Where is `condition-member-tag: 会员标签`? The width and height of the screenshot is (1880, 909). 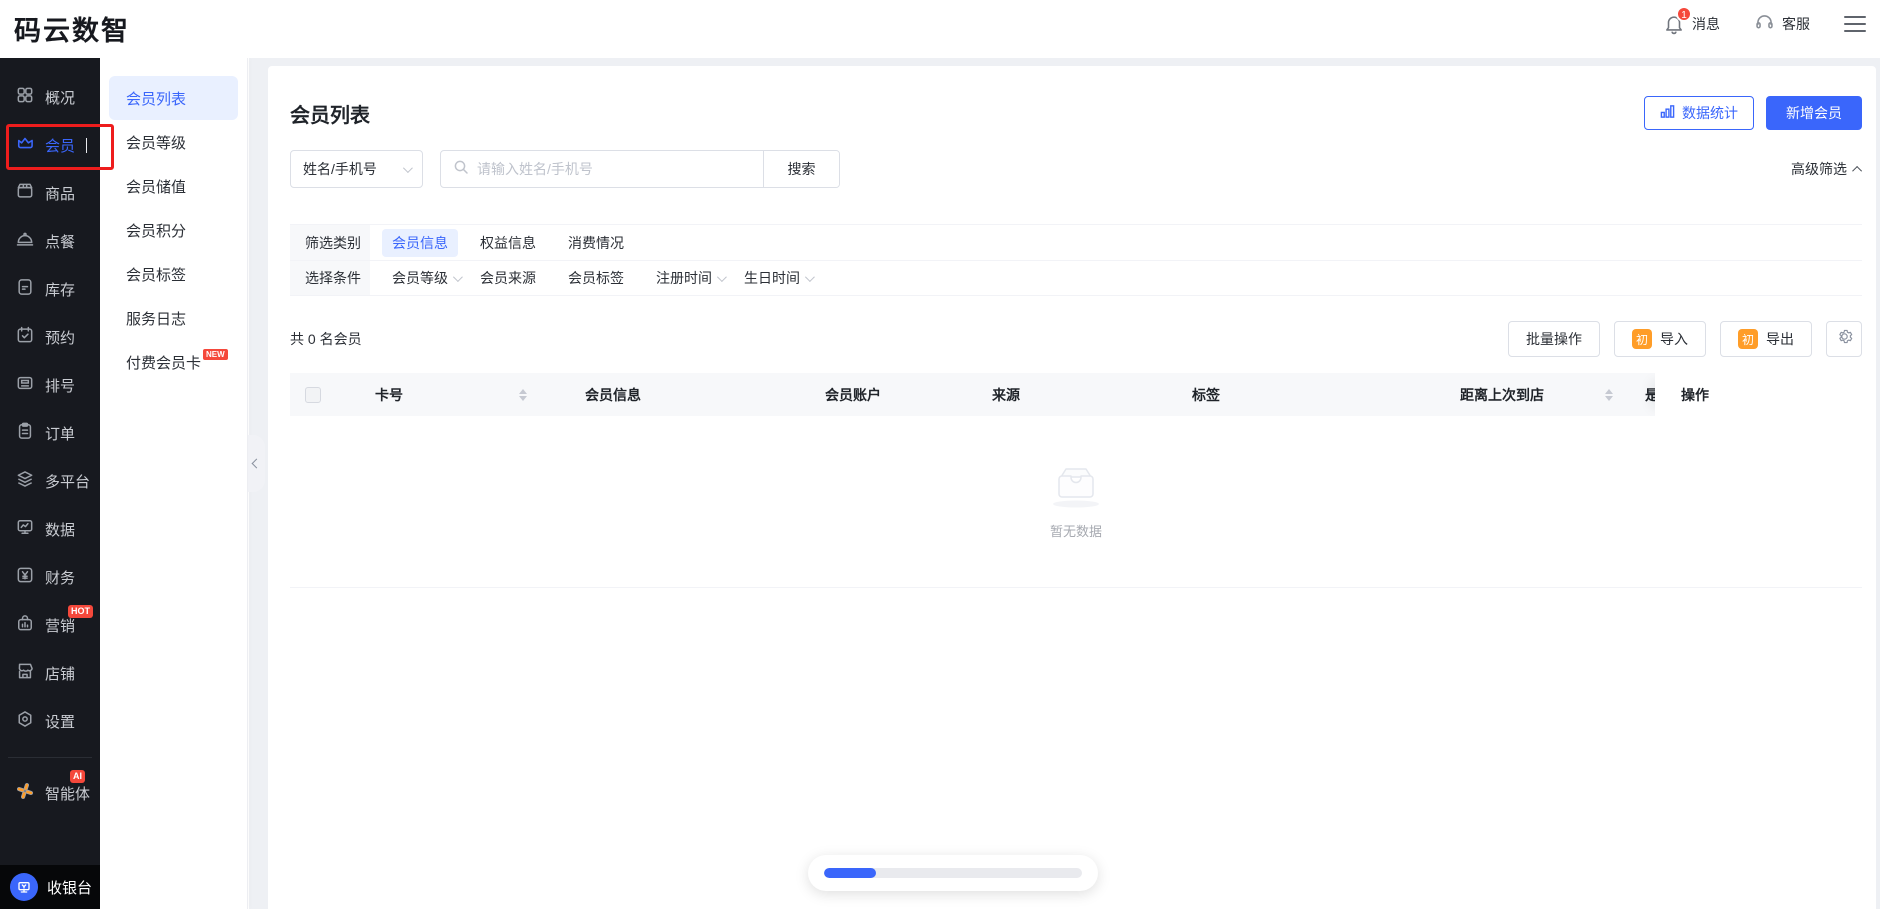
condition-member-tag: 会员标签 is located at coordinates (591, 278).